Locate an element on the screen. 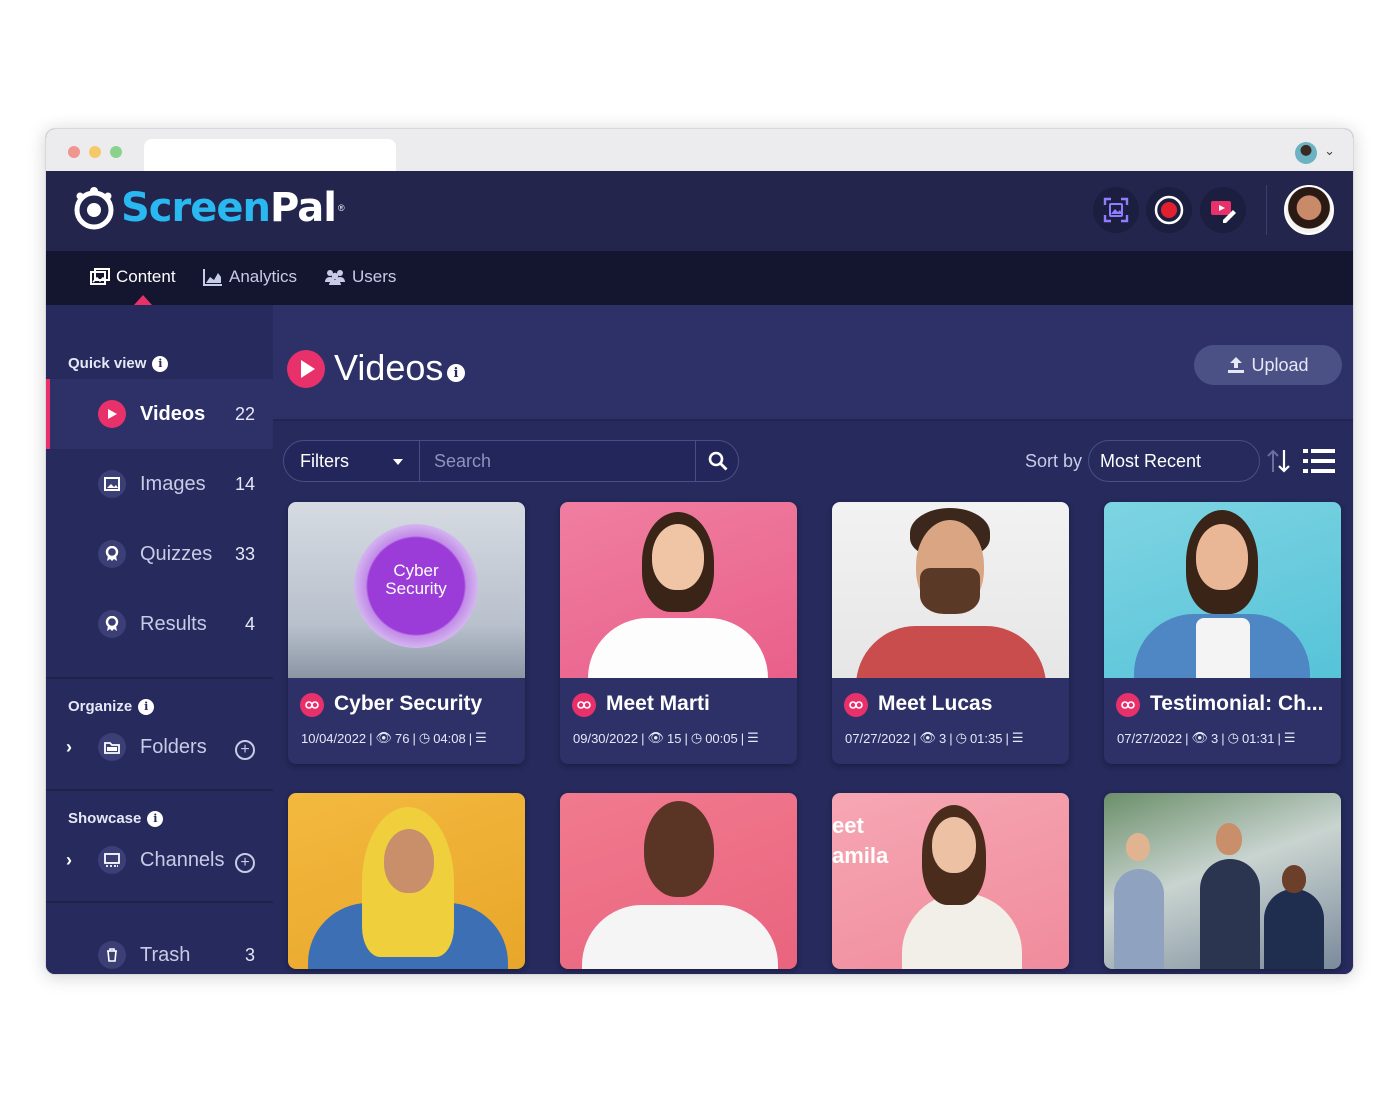  card-title: Cyber Security is located at coordinates (408, 704).